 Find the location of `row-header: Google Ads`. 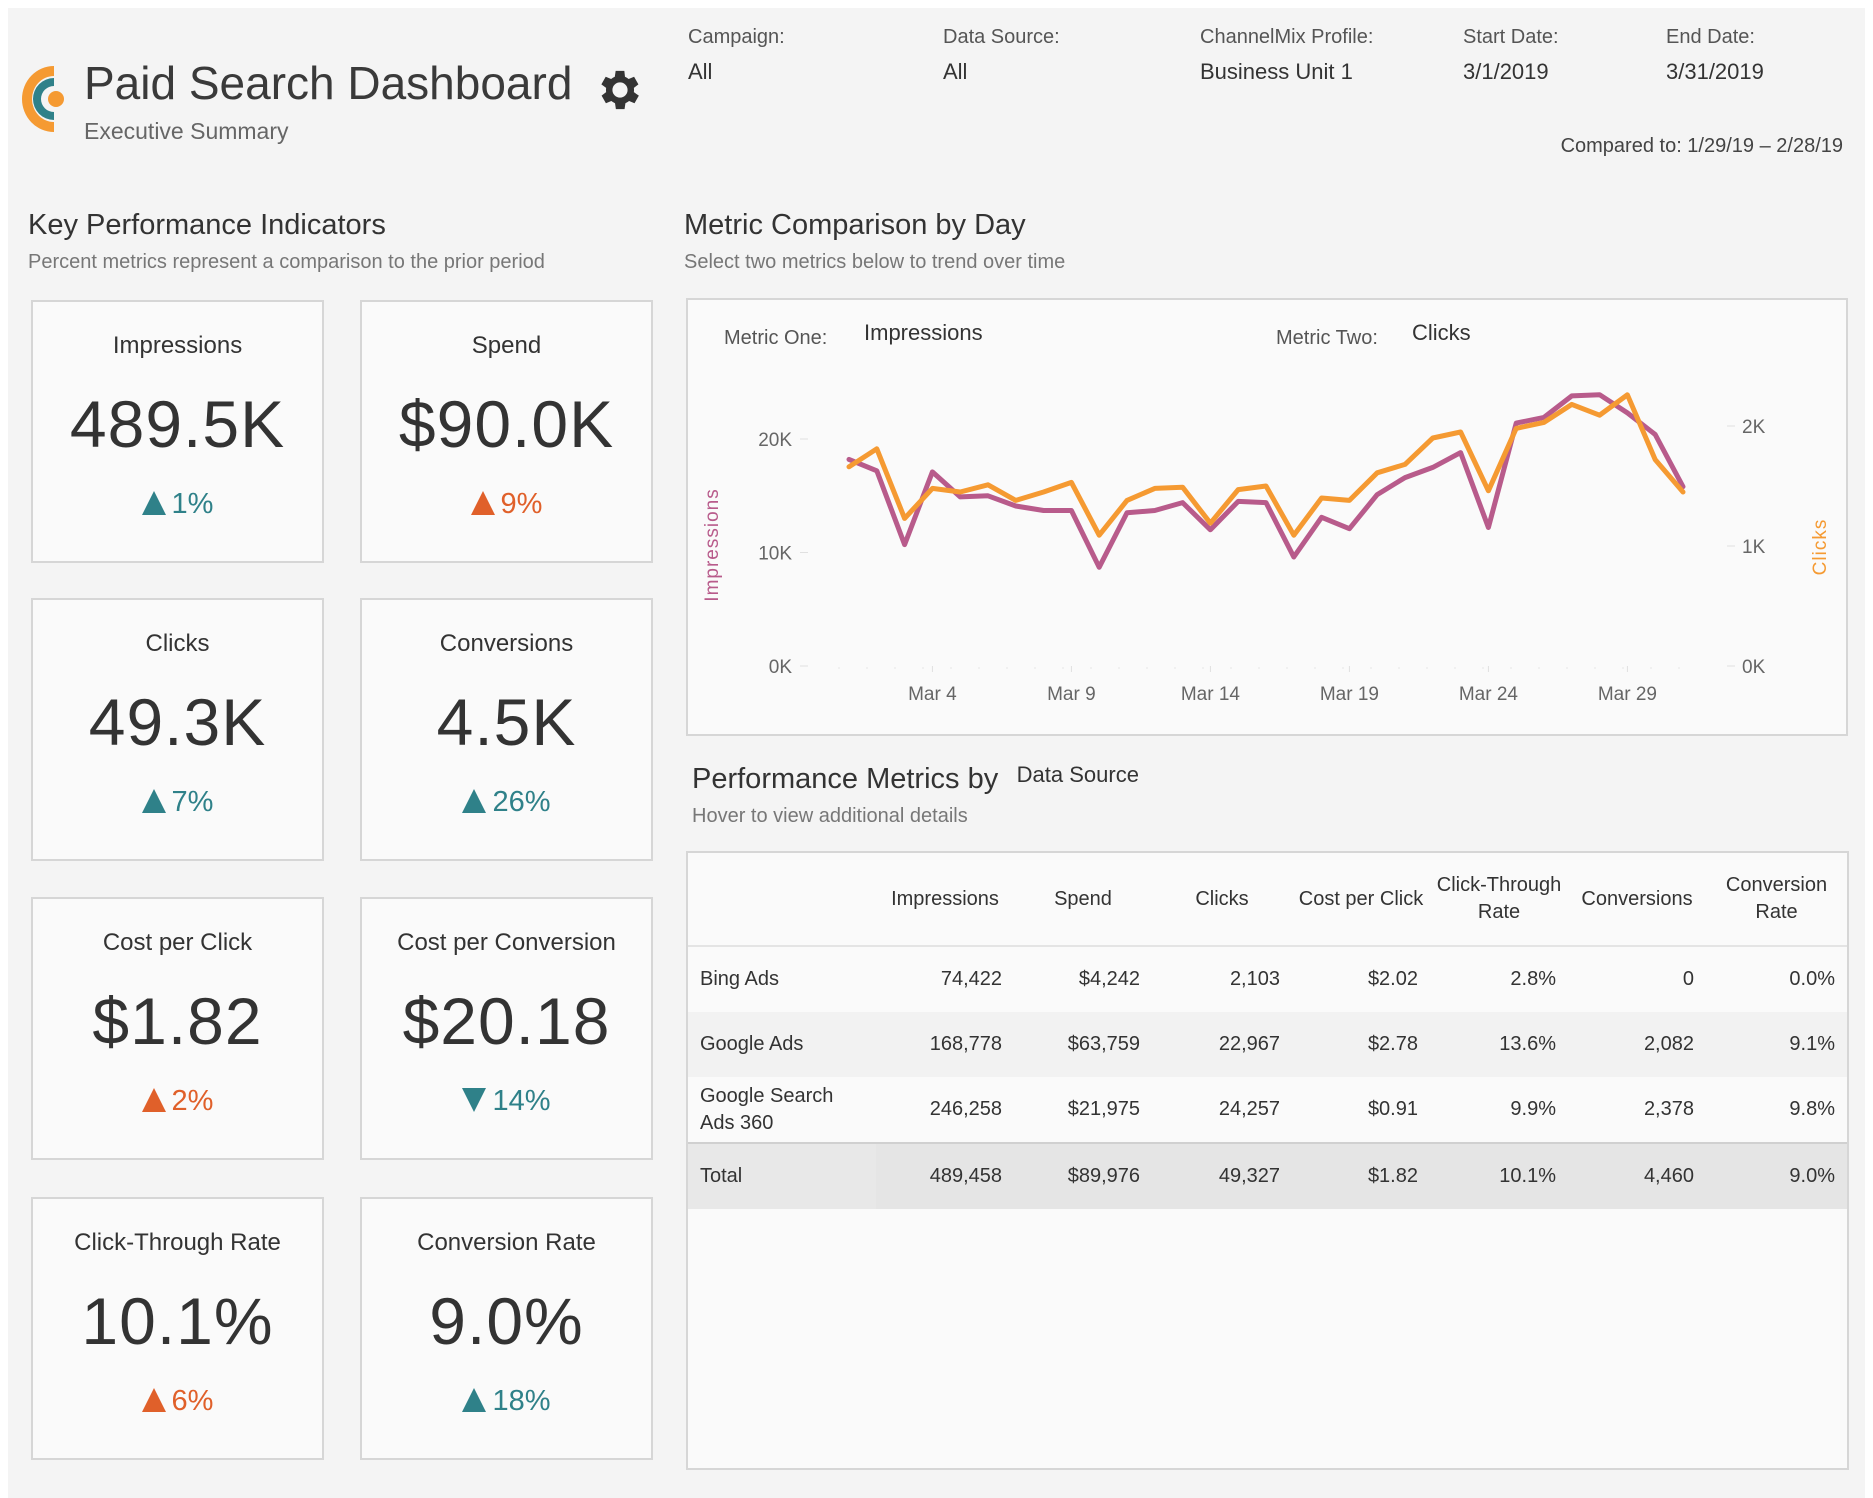

row-header: Google Ads is located at coordinates (782, 1044).